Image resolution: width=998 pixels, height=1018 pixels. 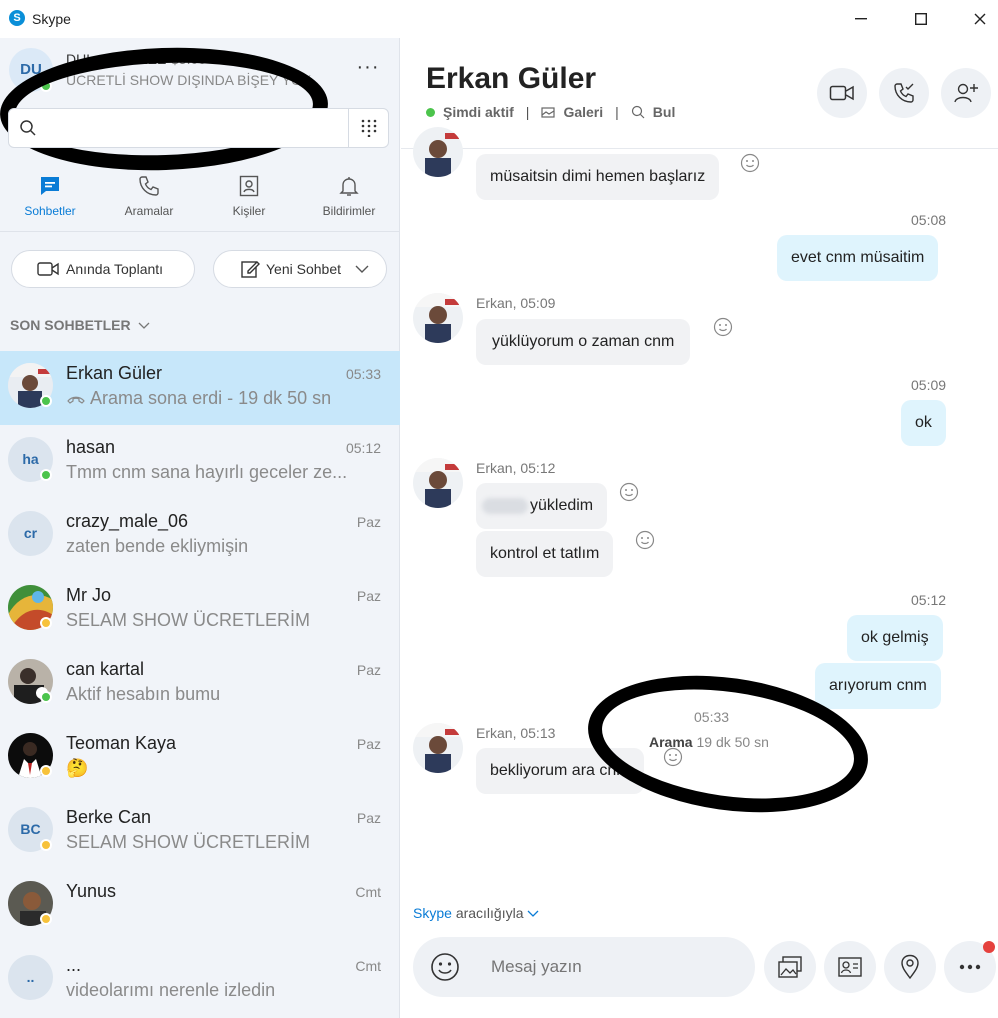 What do you see at coordinates (51, 19) in the screenshot?
I see `window-title: Skype` at bounding box center [51, 19].